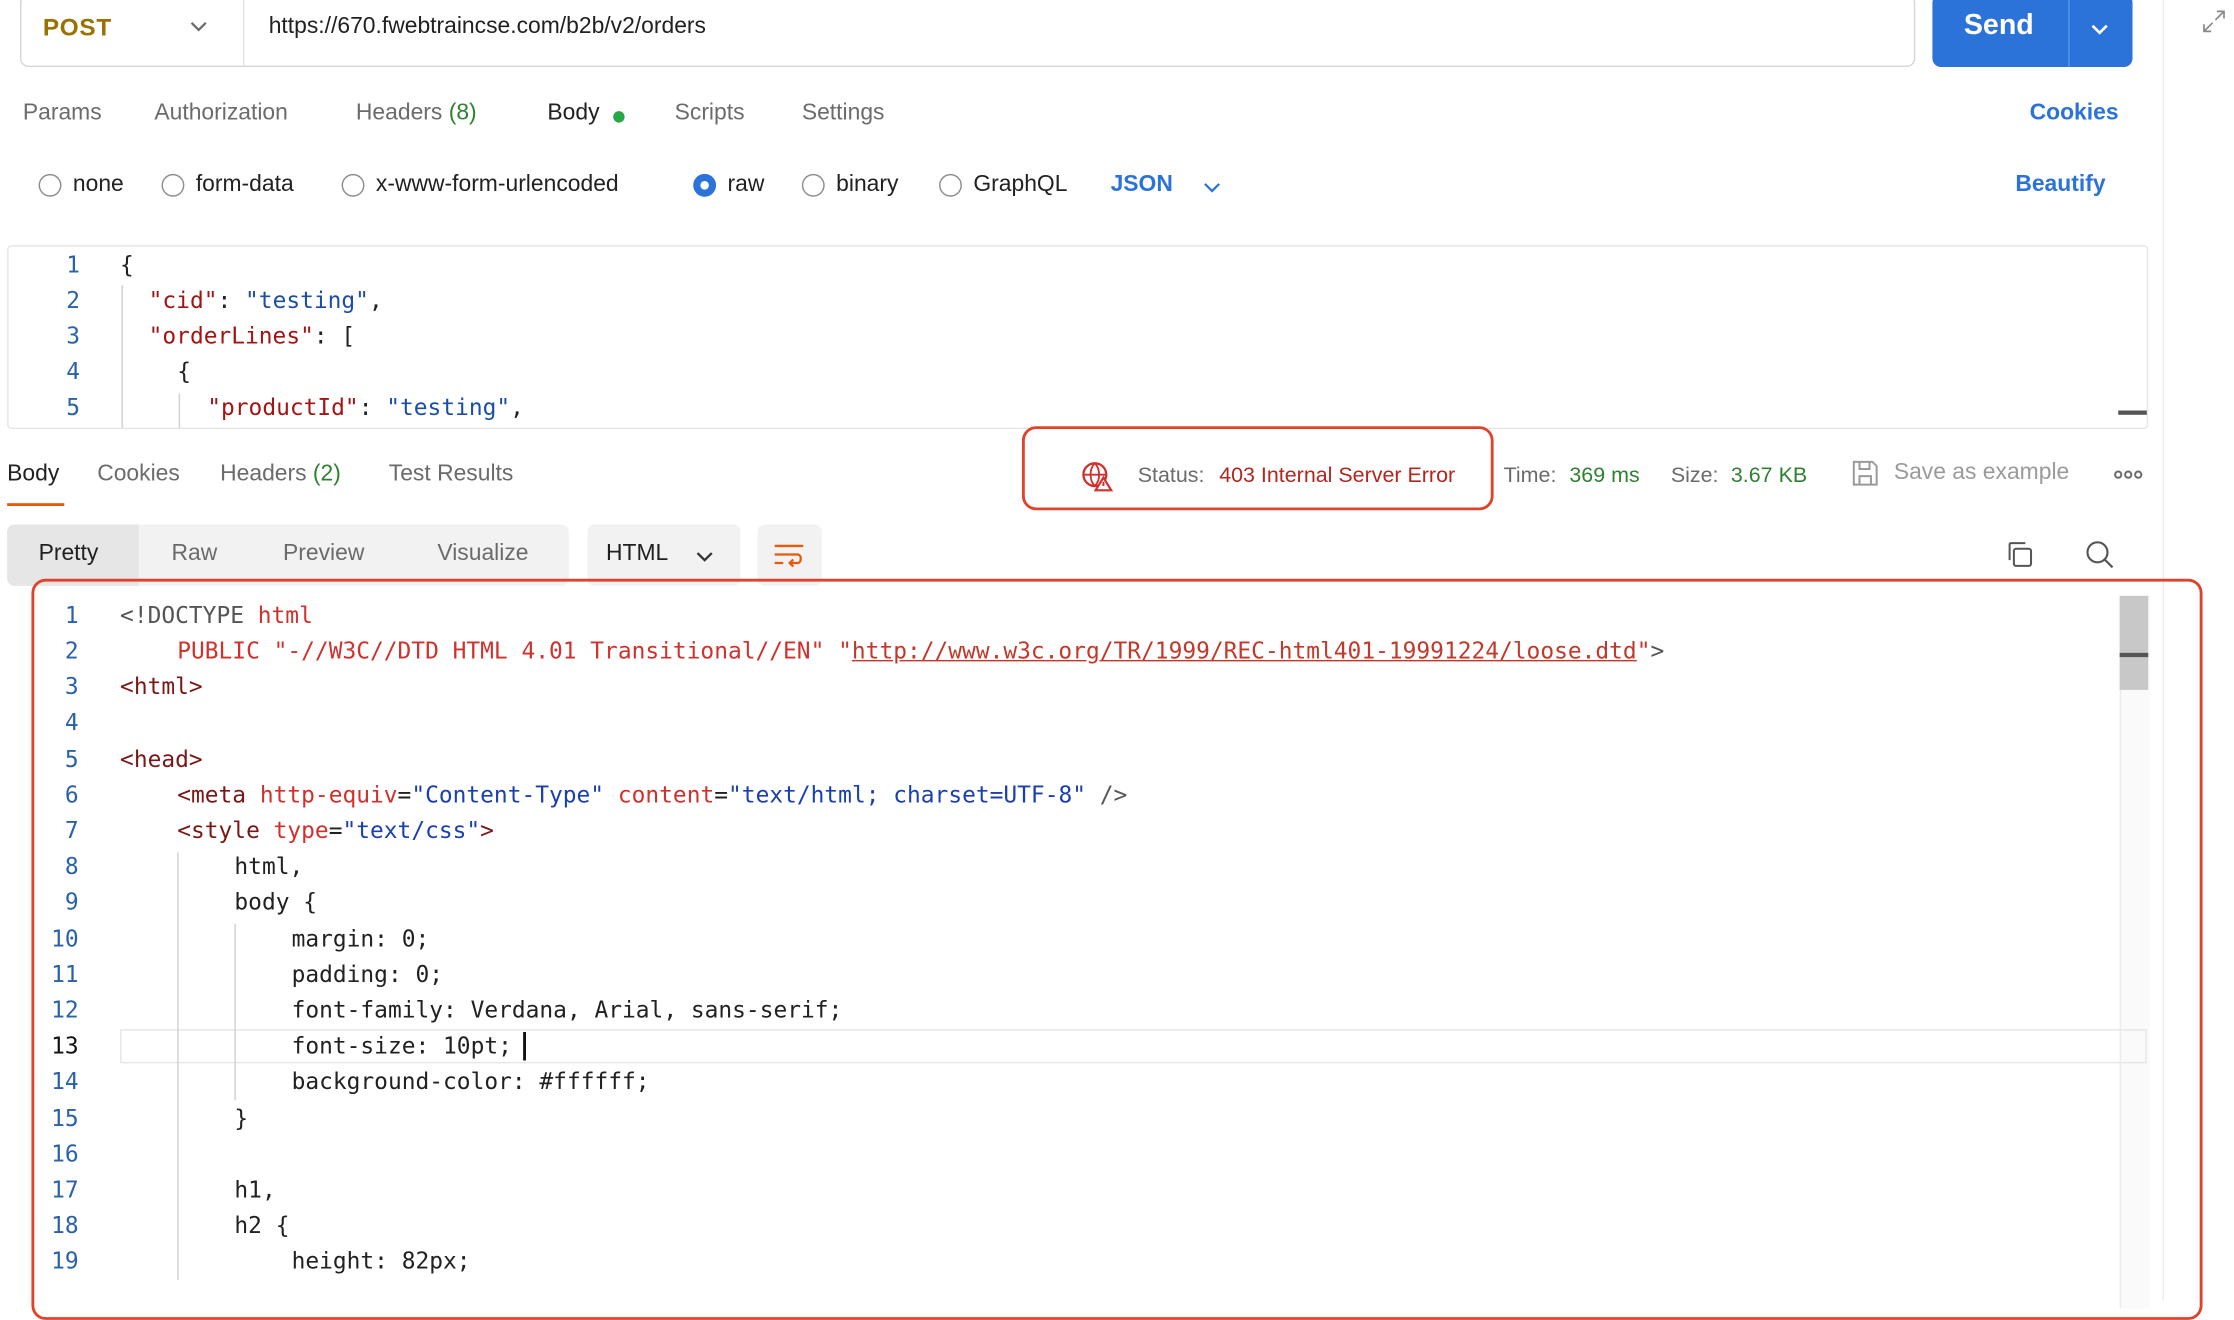 This screenshot has width=2234, height=1320. Describe the element at coordinates (62, 114) in the screenshot. I see `tab-params: Params` at that location.